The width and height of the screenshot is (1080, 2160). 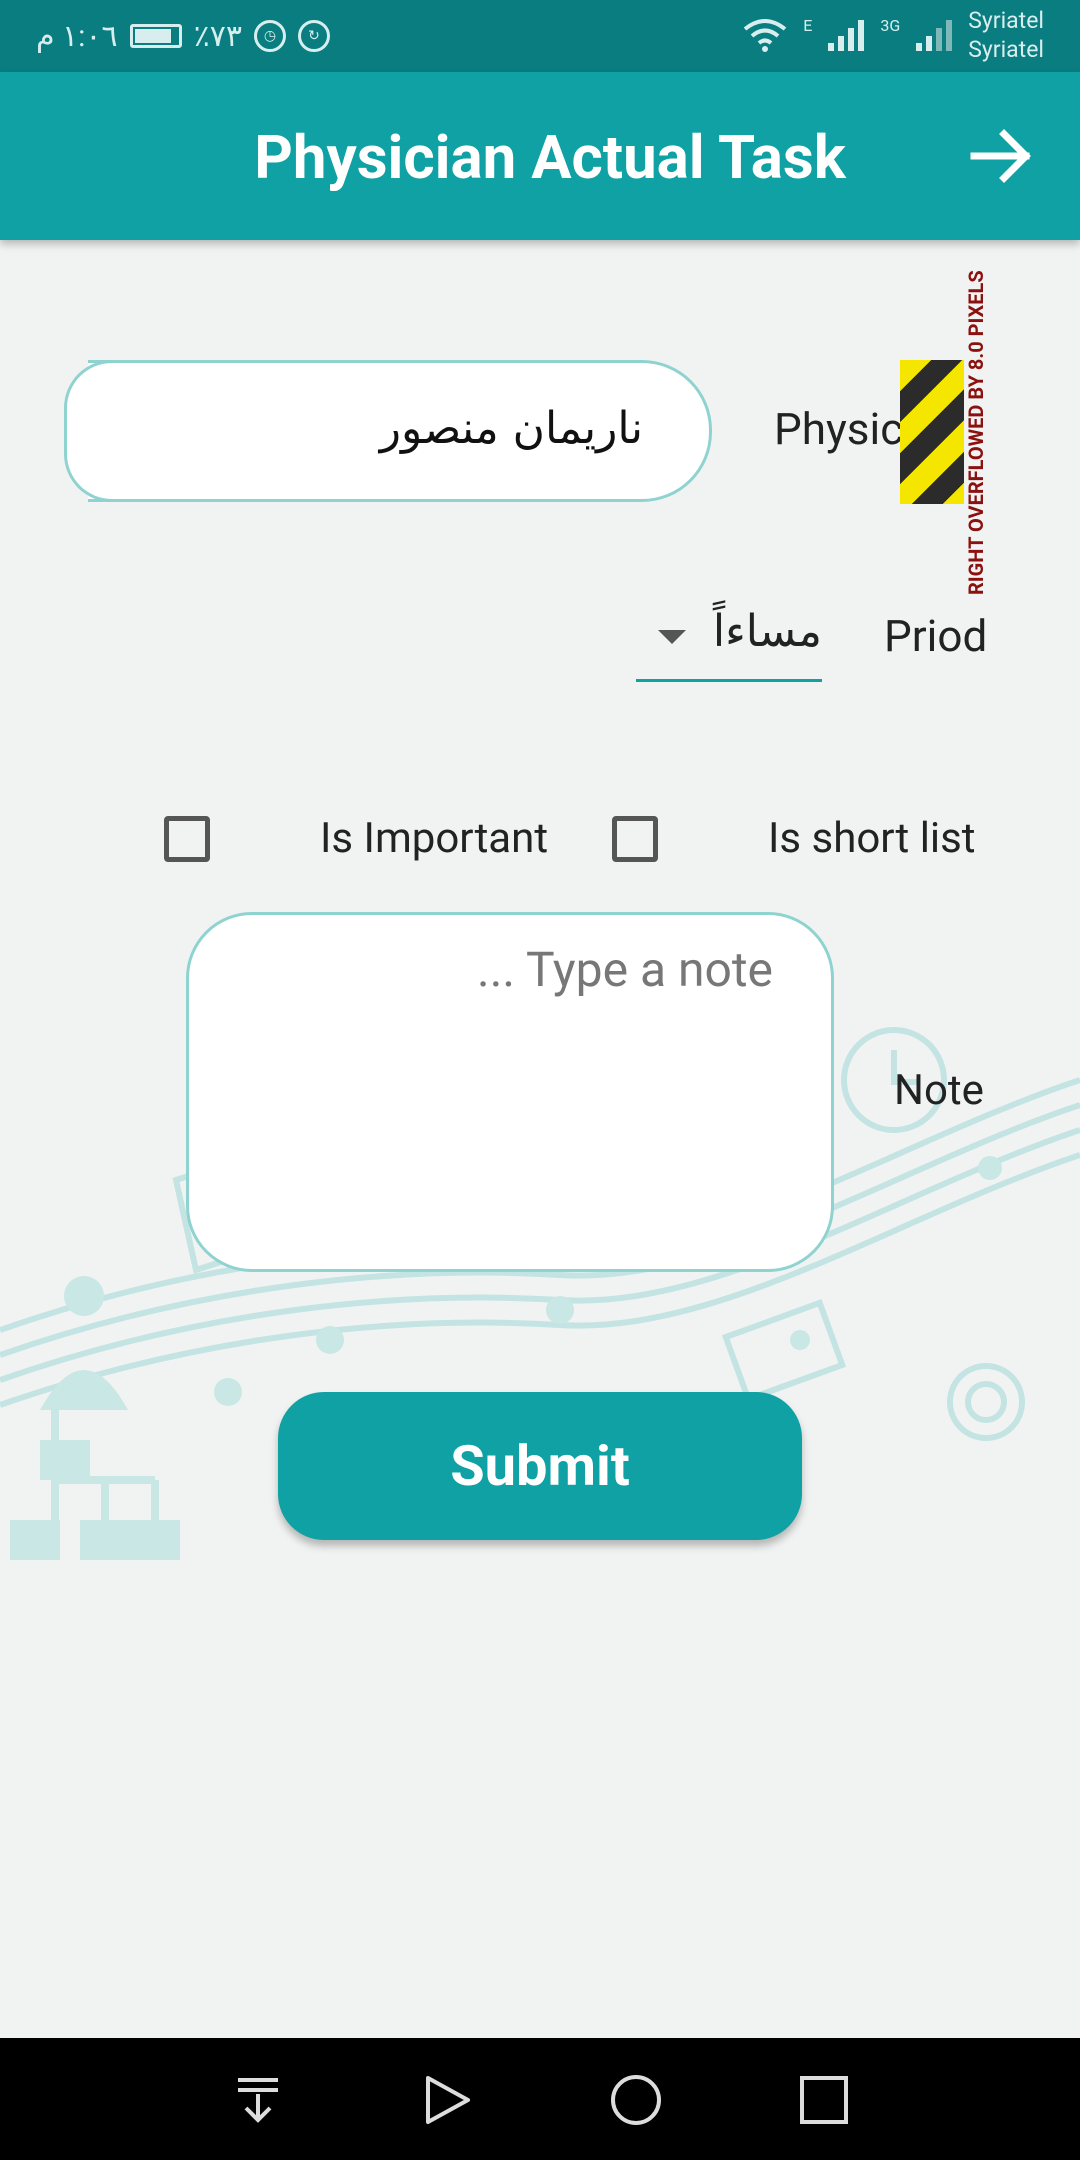 What do you see at coordinates (824, 2100) in the screenshot?
I see `recents-square-icon` at bounding box center [824, 2100].